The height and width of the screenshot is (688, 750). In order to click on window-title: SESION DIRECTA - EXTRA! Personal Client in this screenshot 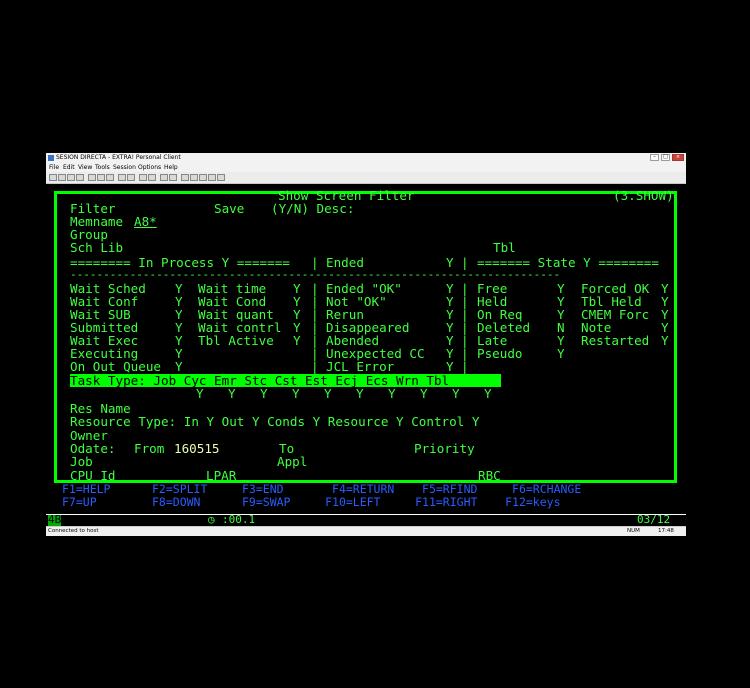, I will do `click(118, 157)`.